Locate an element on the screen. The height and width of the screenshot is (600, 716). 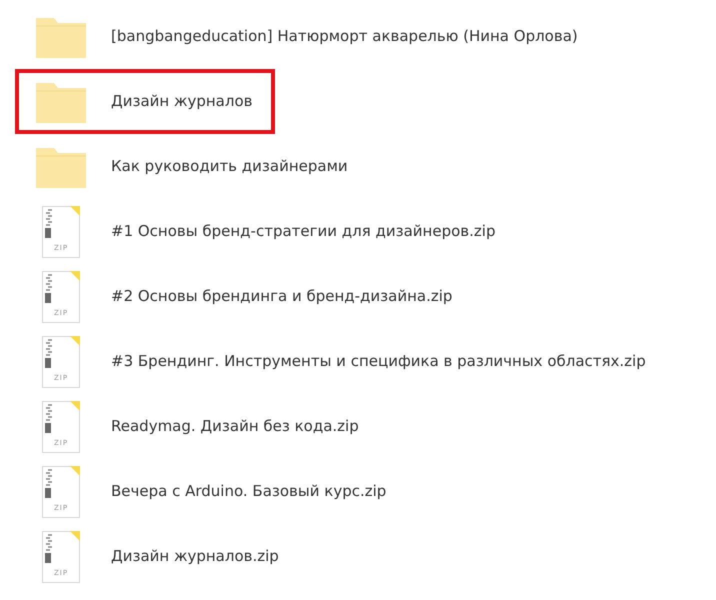
file-name: Дизайн журналов.zip is located at coordinates (195, 557).